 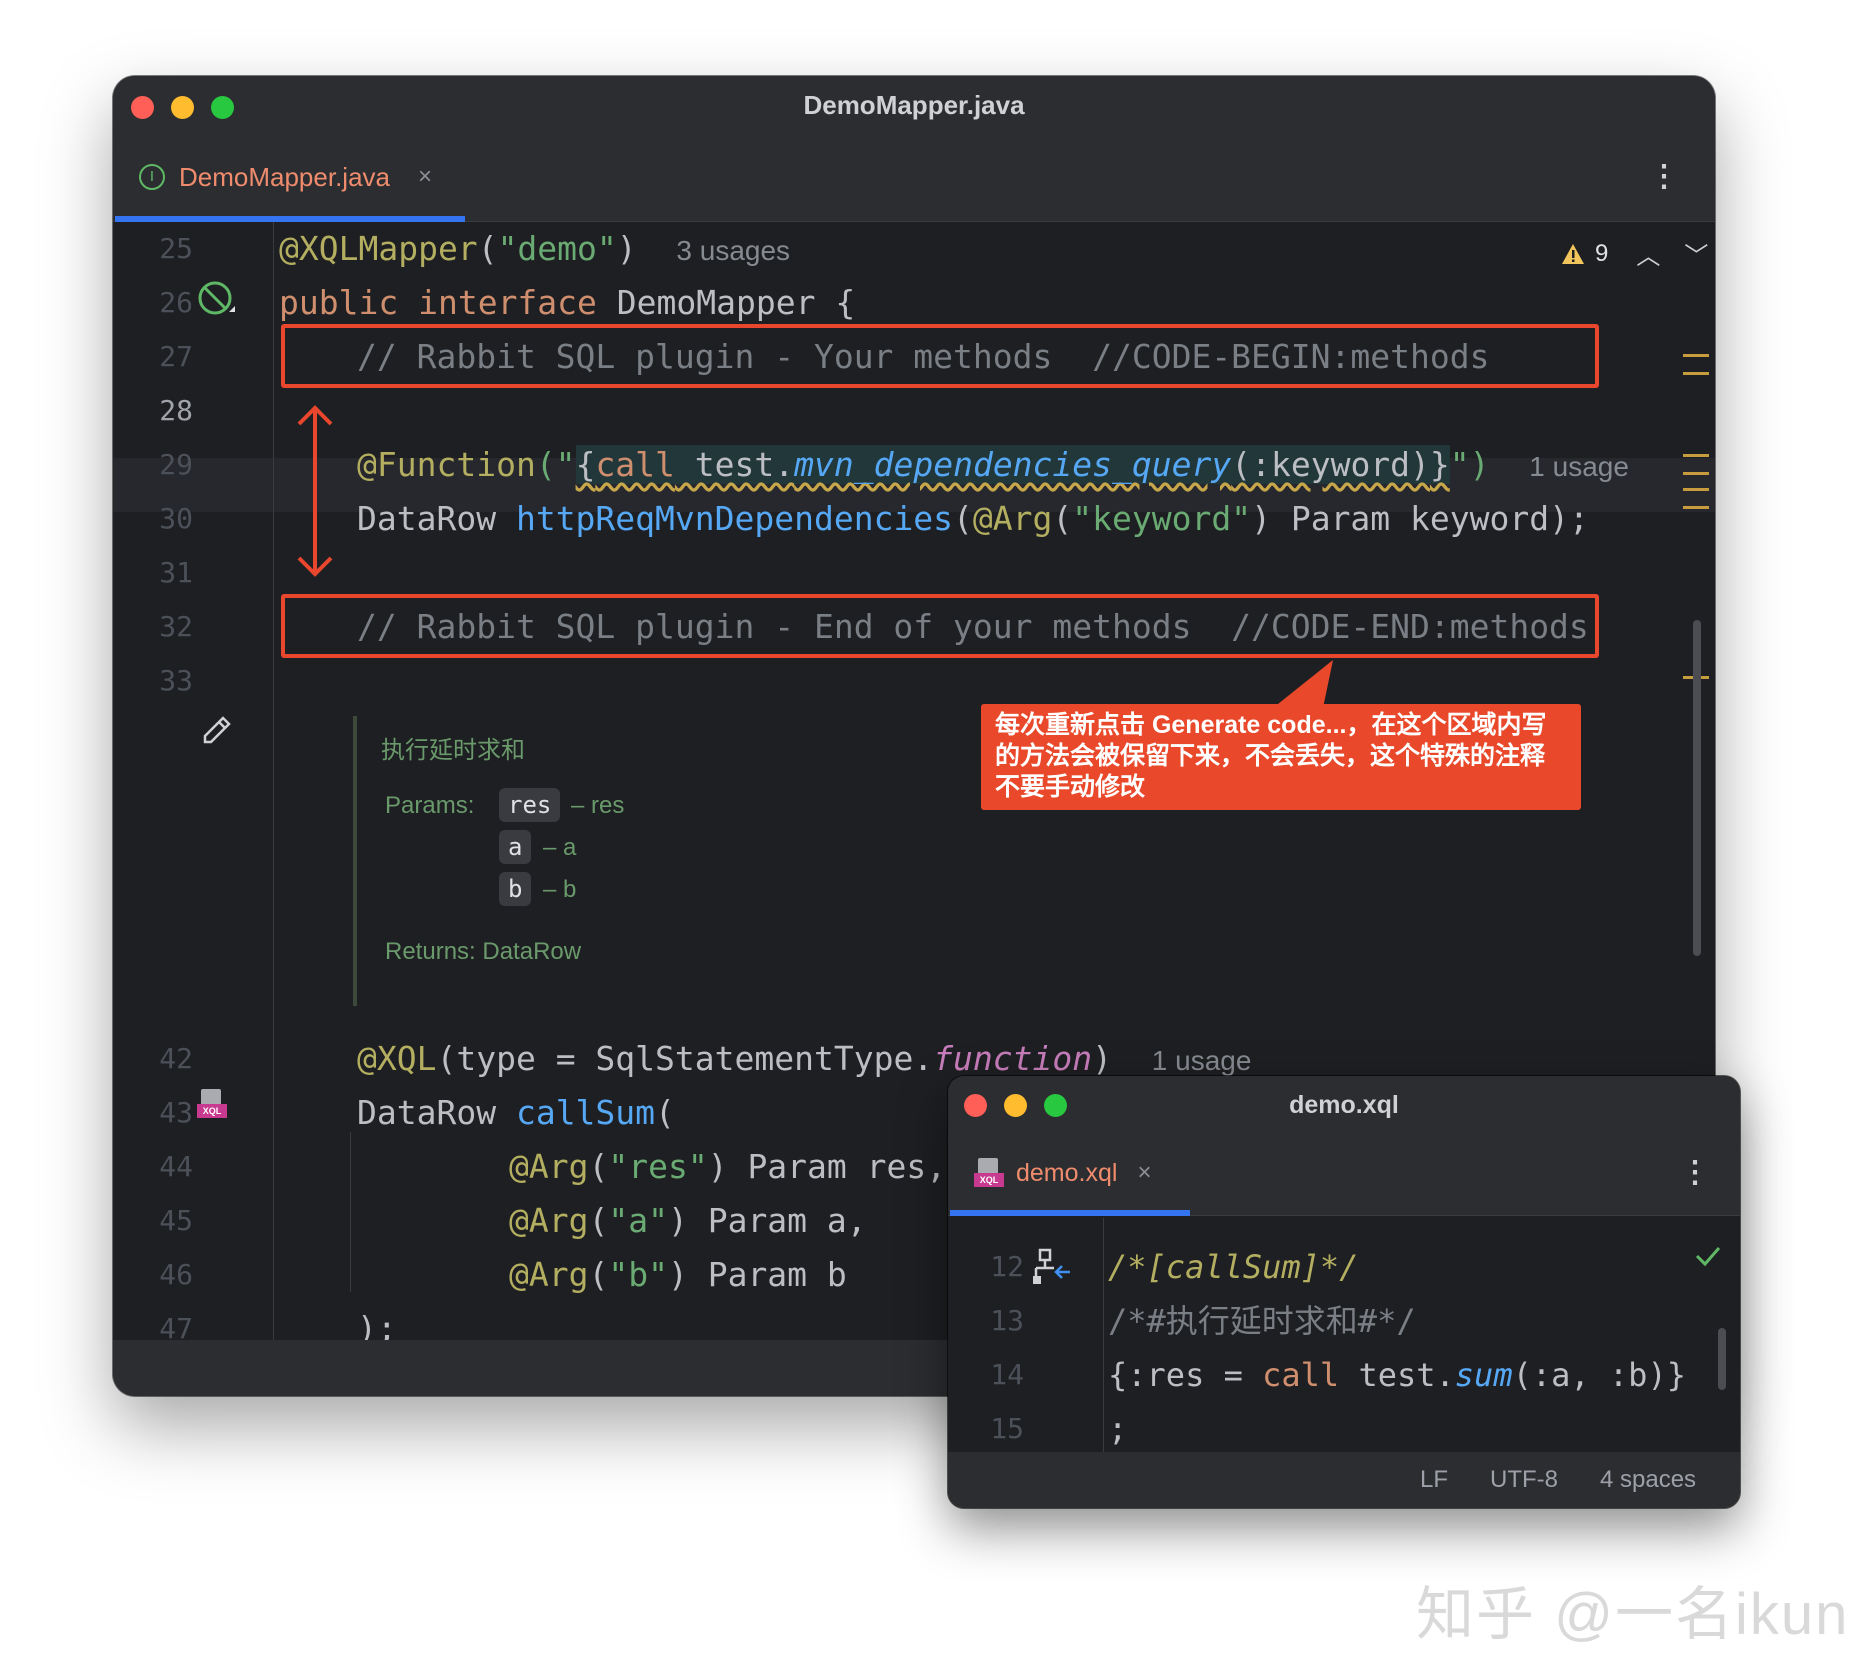 What do you see at coordinates (1633, 1614) in the screenshot?
I see `watermark: 知乎 @一名ikun` at bounding box center [1633, 1614].